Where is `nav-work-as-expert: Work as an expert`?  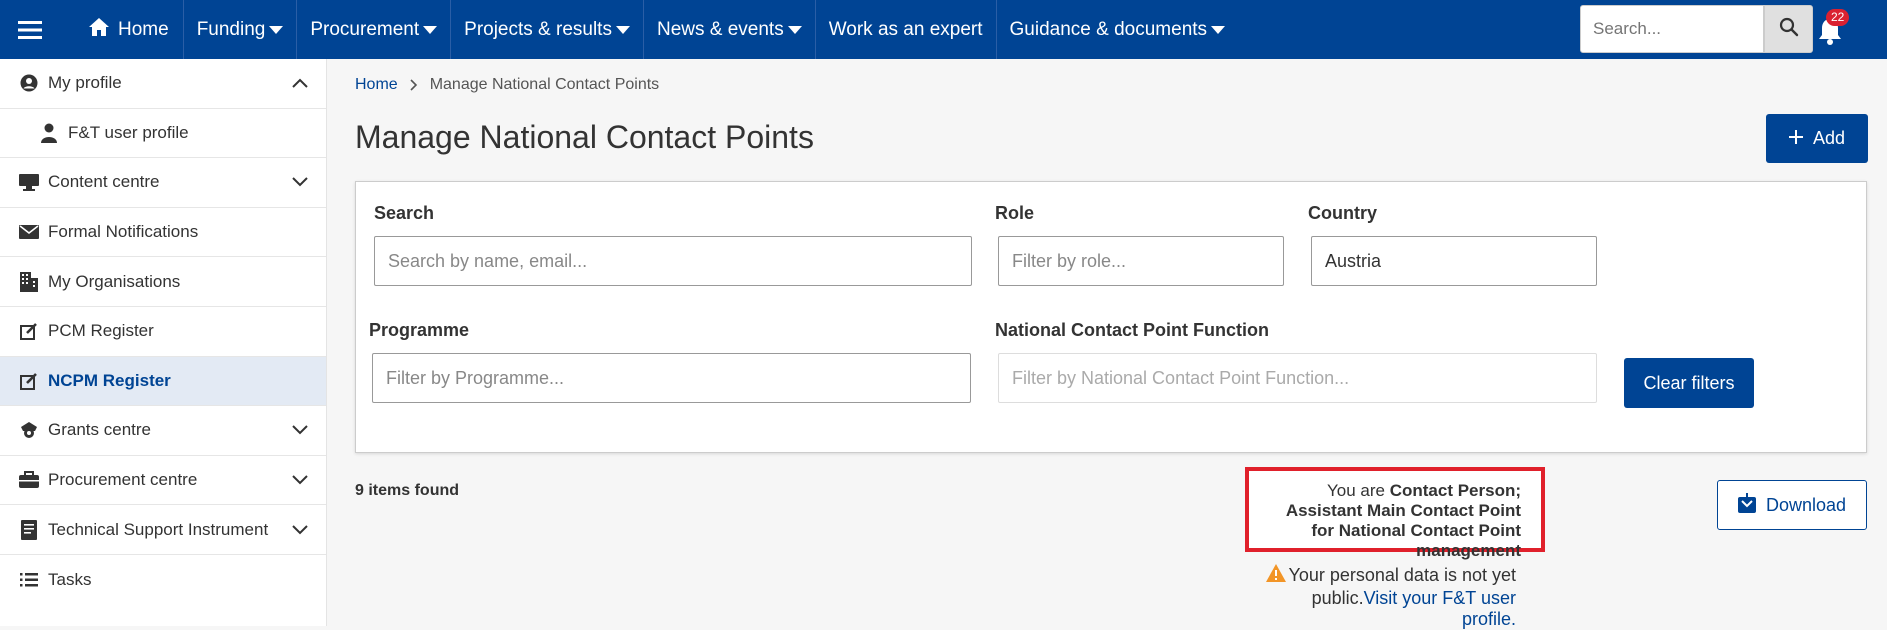
nav-work-as-expert: Work as an expert is located at coordinates (906, 29).